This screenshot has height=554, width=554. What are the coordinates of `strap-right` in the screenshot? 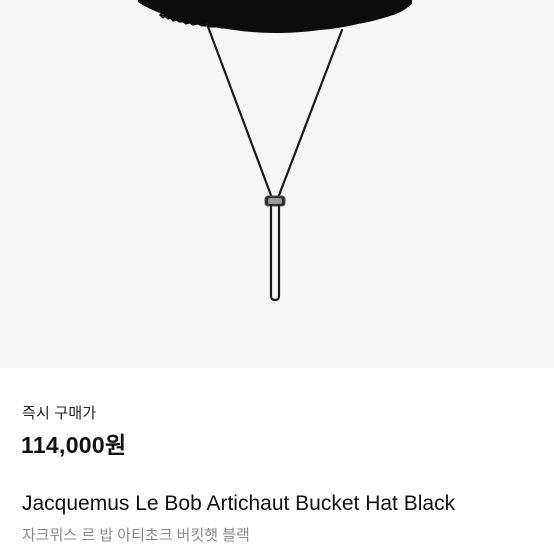 It's located at (310, 114).